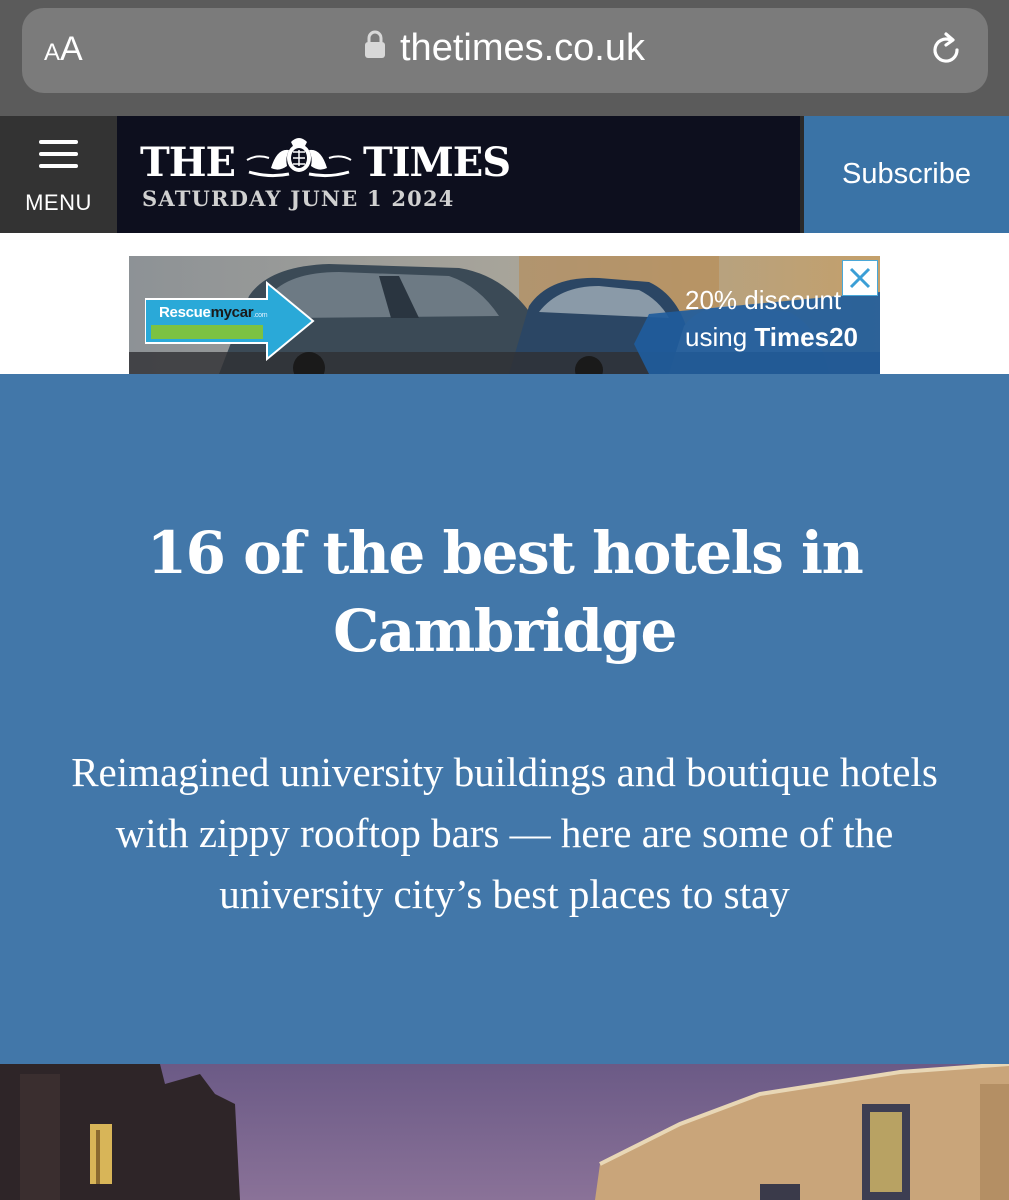 This screenshot has width=1009, height=1200. What do you see at coordinates (298, 198) in the screenshot?
I see `edition-date: SATURDAY JUNE 1 2024` at bounding box center [298, 198].